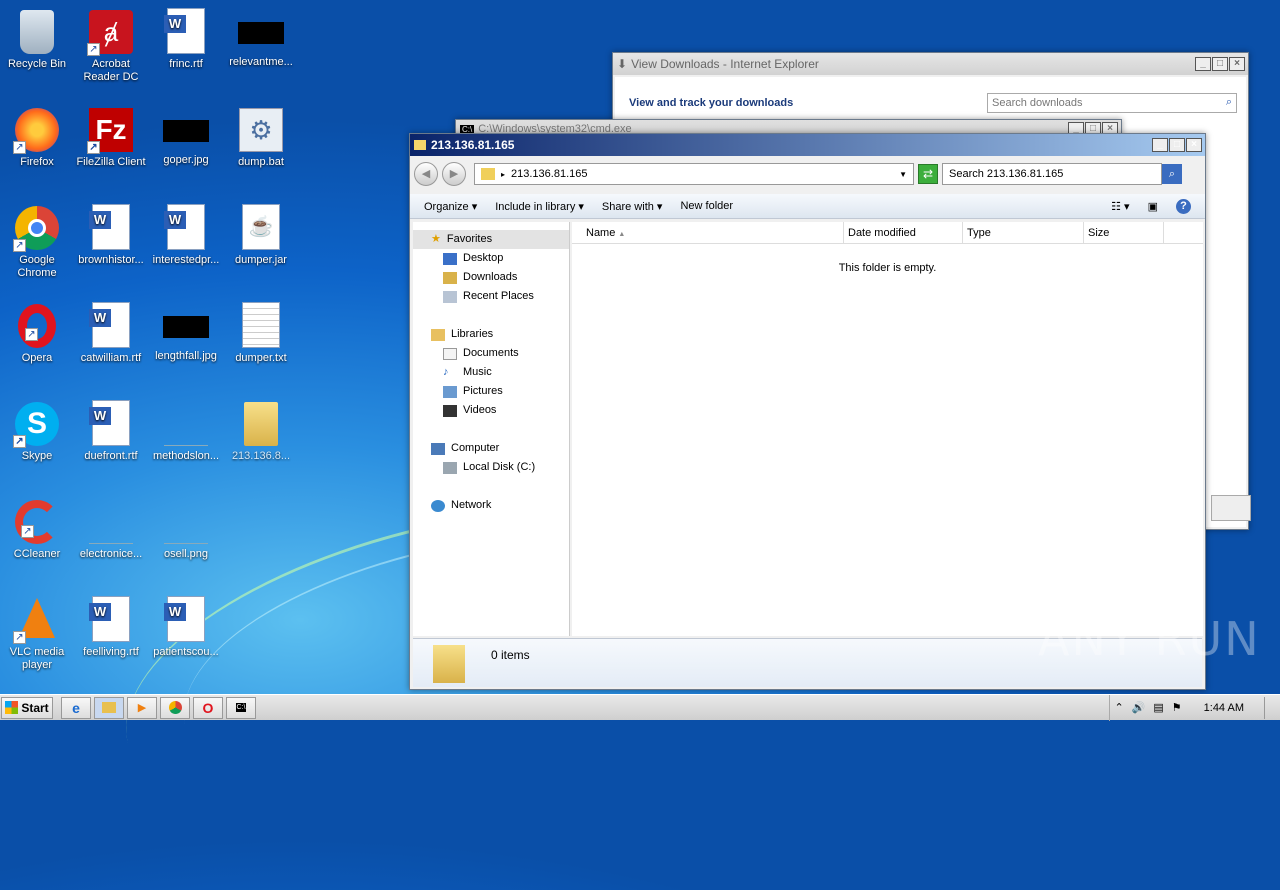 This screenshot has height=890, width=1280. I want to click on nav-computer: Computer, so click(491, 448).